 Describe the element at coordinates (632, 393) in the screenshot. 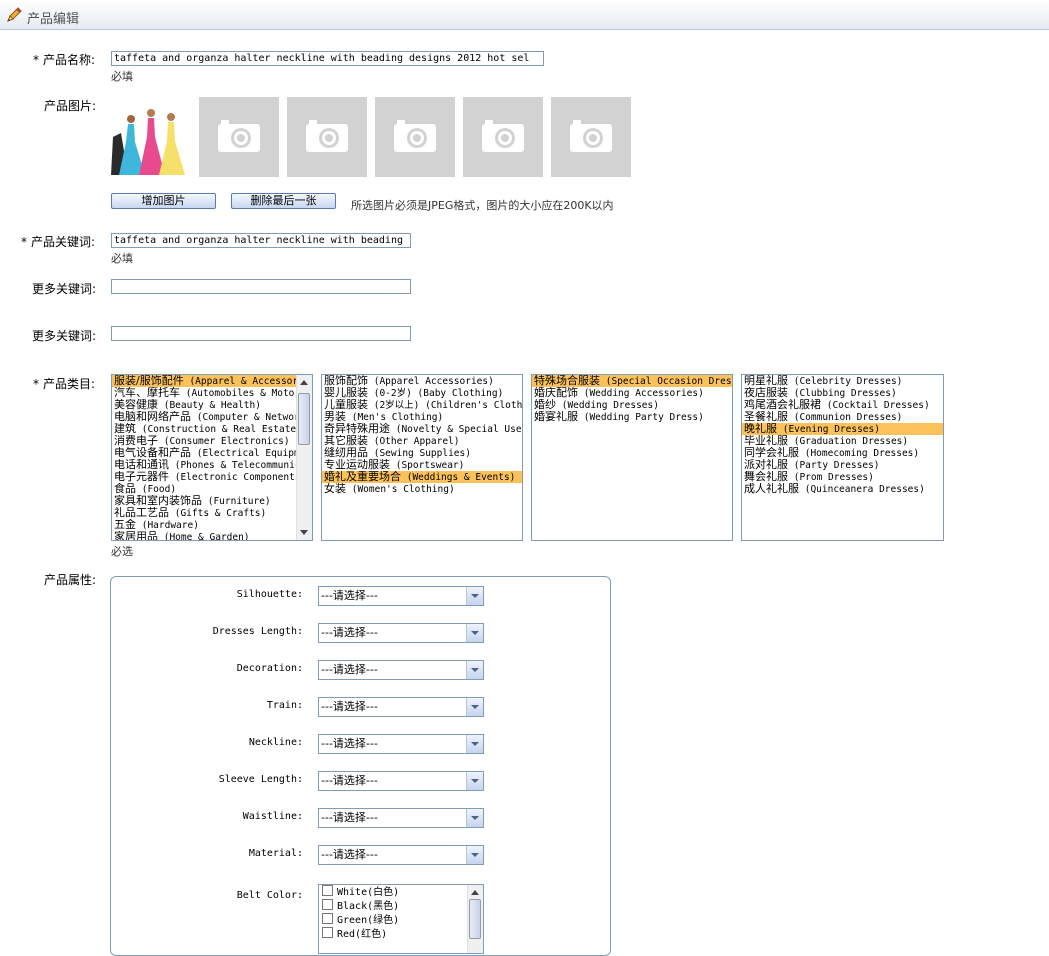

I see `category-option: 婚庆配饰 (Wedding Accessories)` at that location.